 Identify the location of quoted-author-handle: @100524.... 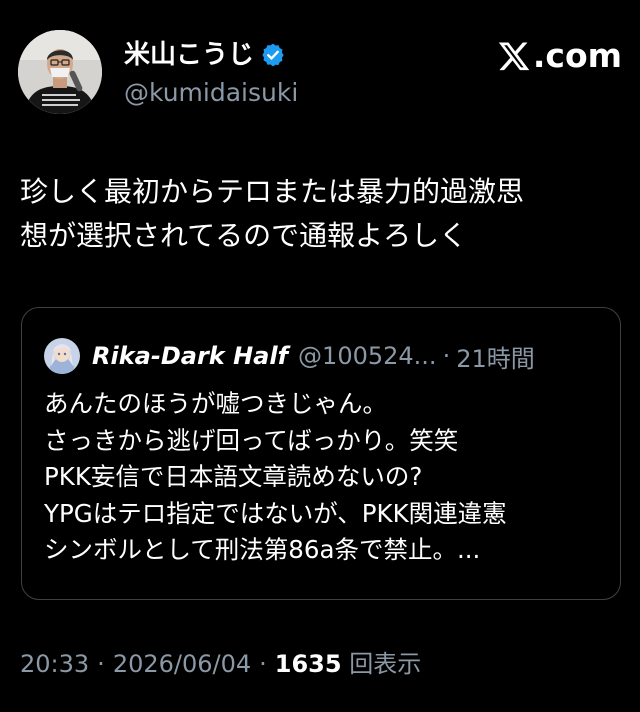
(367, 356).